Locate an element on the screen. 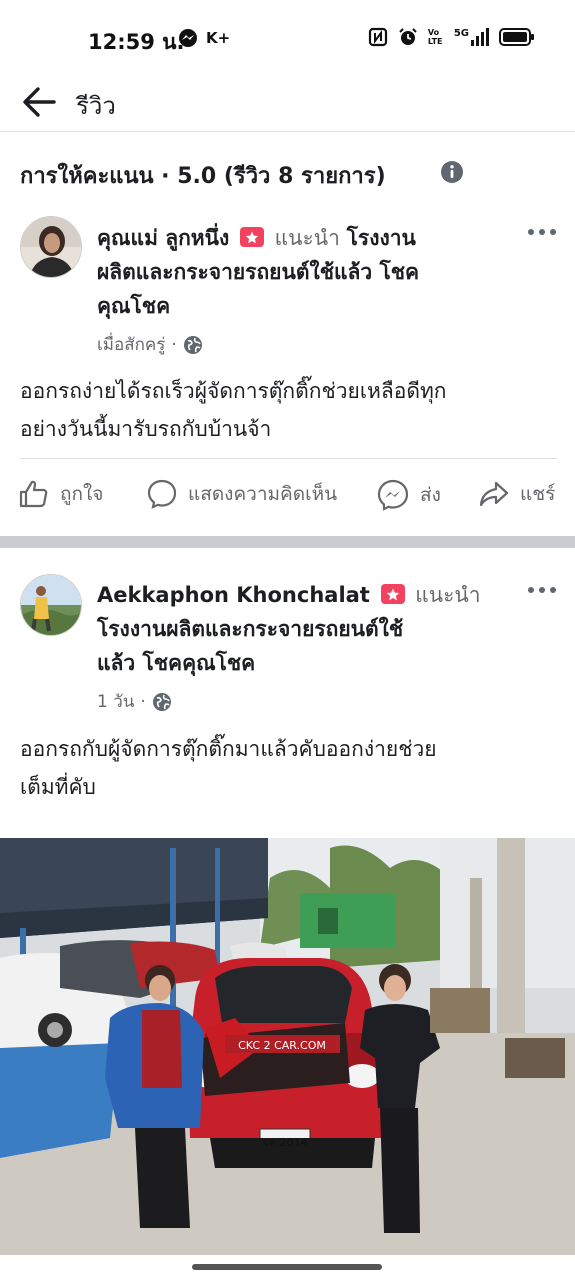 This screenshot has width=575, height=1280. page-name-cont: ผลิตและกระจายรถยนต์ใช้แล้ว โชค is located at coordinates (258, 272).